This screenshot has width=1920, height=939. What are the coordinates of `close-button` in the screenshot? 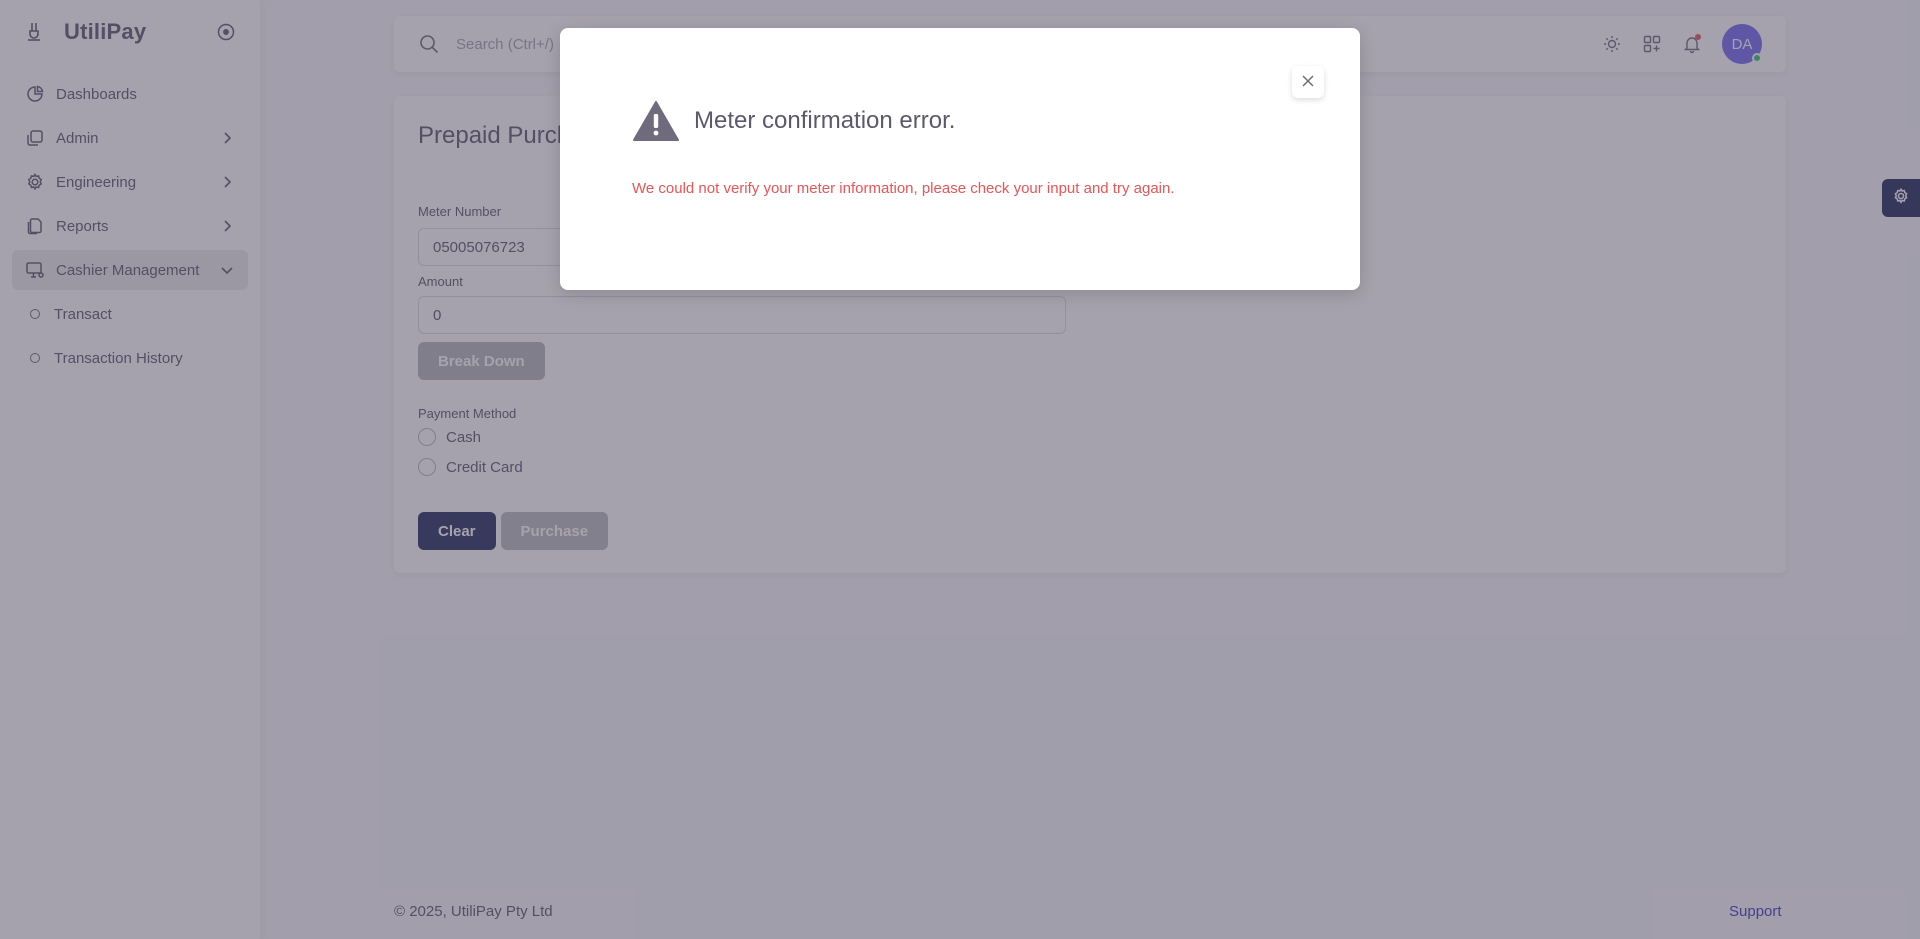 It's located at (1308, 82).